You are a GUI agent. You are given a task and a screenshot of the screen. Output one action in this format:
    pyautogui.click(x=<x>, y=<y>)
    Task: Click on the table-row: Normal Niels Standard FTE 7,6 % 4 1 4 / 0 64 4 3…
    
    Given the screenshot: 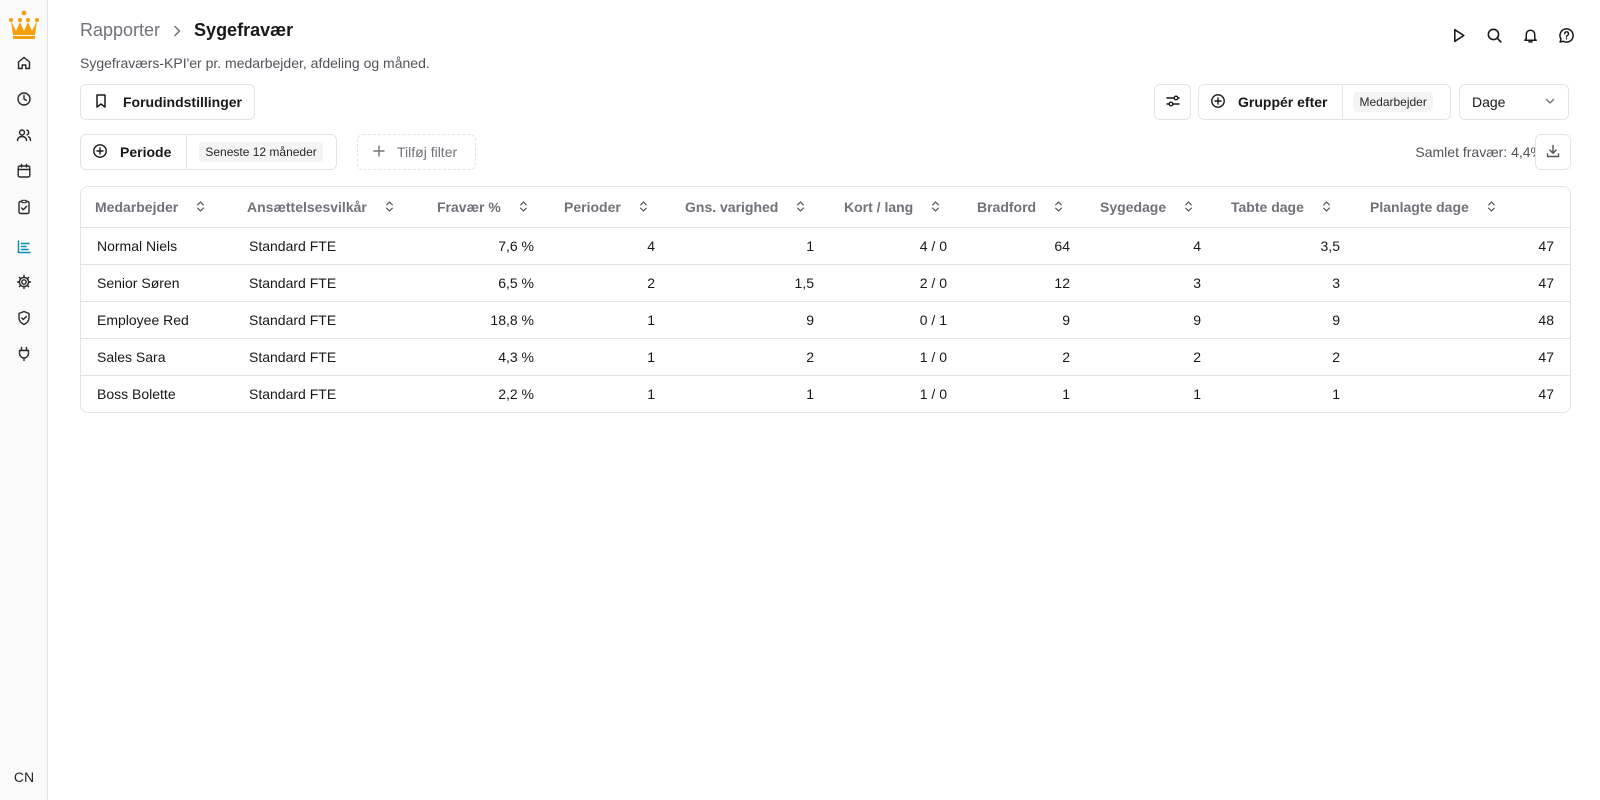 What is the action you would take?
    pyautogui.click(x=825, y=246)
    